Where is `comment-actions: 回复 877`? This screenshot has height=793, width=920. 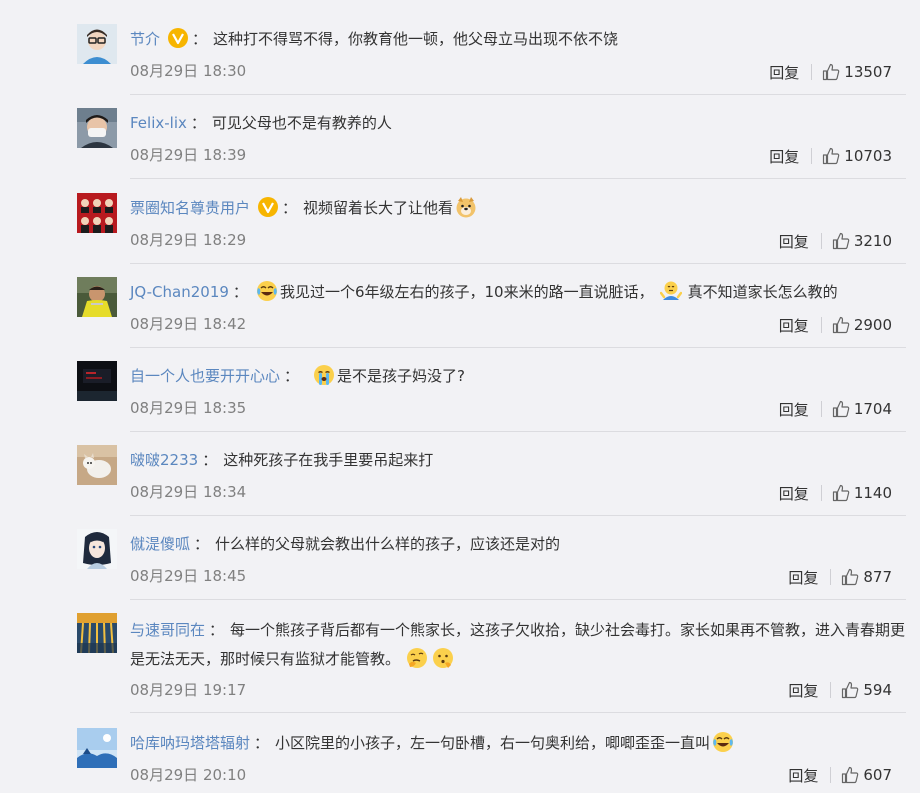
comment-actions: 回复 877 is located at coordinates (840, 577).